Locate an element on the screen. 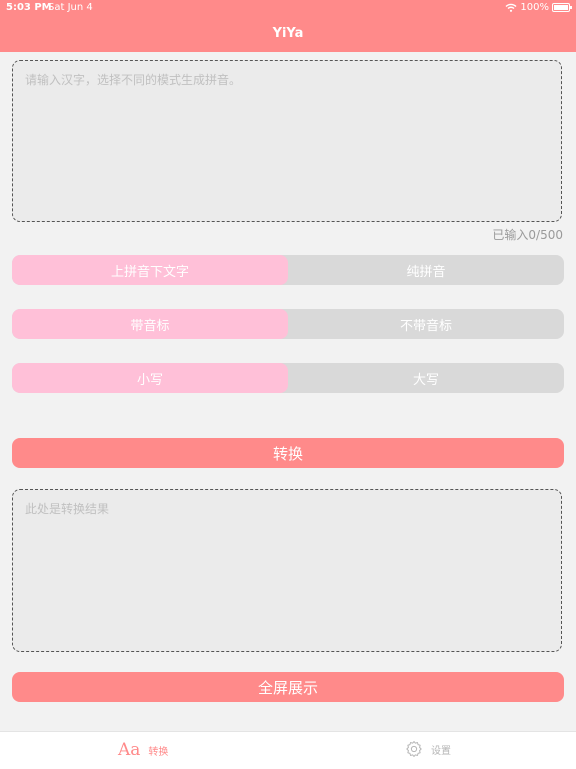  aa-text-icon: Aa is located at coordinates (129, 750).